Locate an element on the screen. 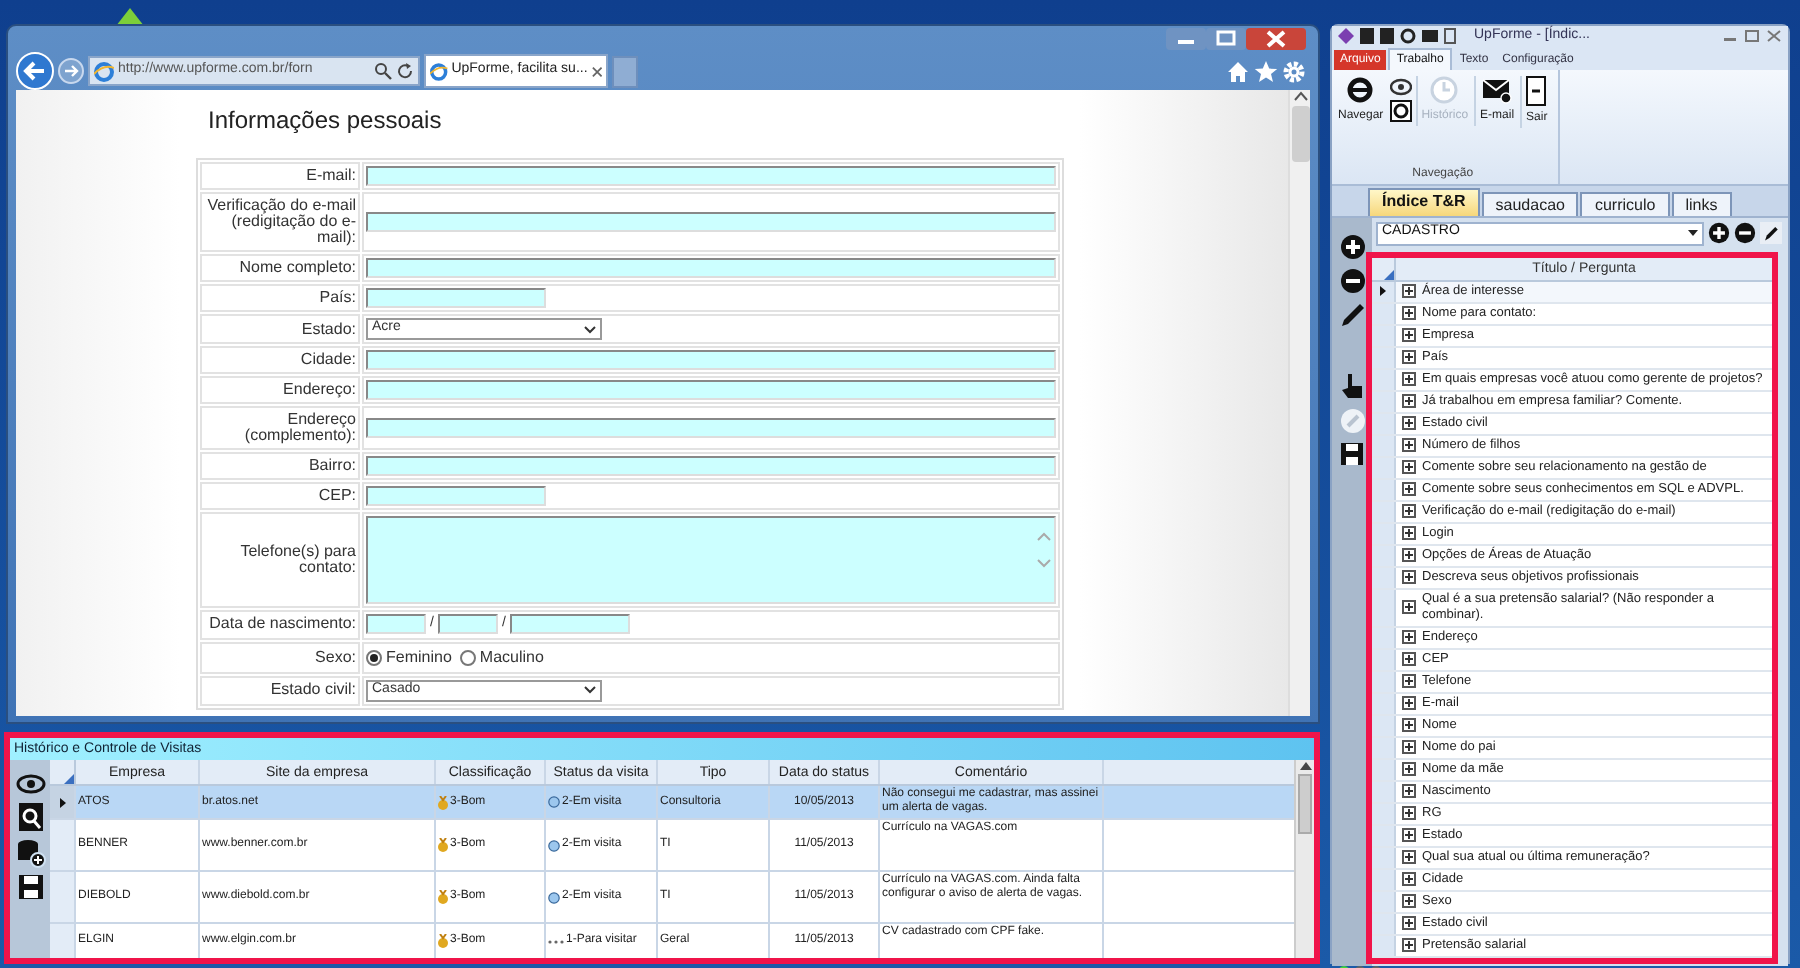  refresh-icon is located at coordinates (405, 71).